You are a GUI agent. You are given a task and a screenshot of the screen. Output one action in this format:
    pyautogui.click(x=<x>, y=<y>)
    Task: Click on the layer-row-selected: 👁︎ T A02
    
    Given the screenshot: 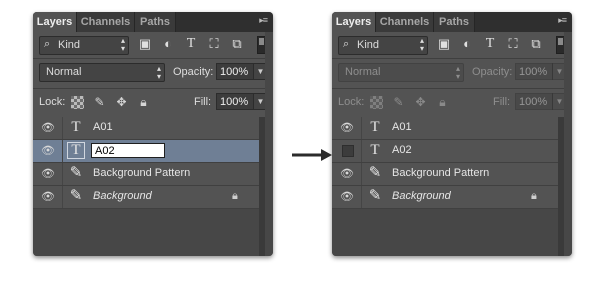 What is the action you would take?
    pyautogui.click(x=149, y=151)
    